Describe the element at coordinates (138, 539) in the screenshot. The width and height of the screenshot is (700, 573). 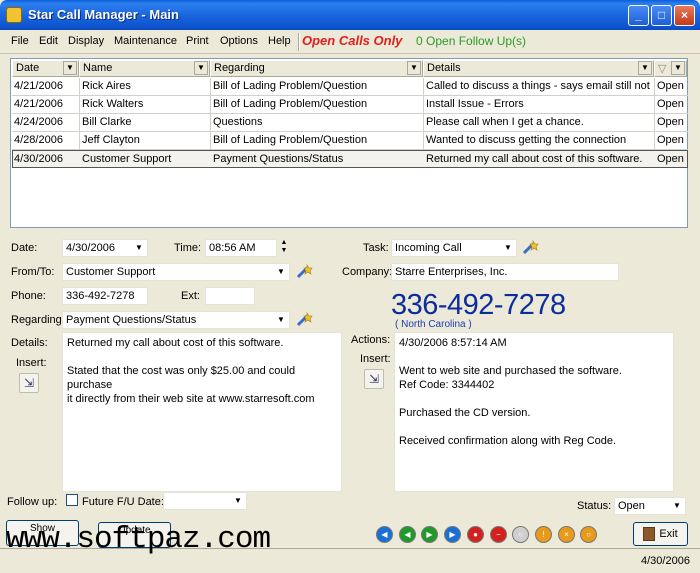
I see `watermark-text: www.softpaz.com` at that location.